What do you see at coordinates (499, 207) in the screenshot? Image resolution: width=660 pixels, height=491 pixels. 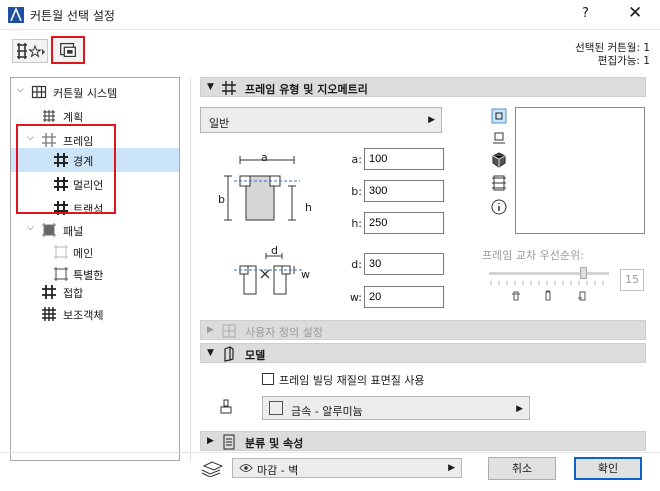 I see `info-icon` at bounding box center [499, 207].